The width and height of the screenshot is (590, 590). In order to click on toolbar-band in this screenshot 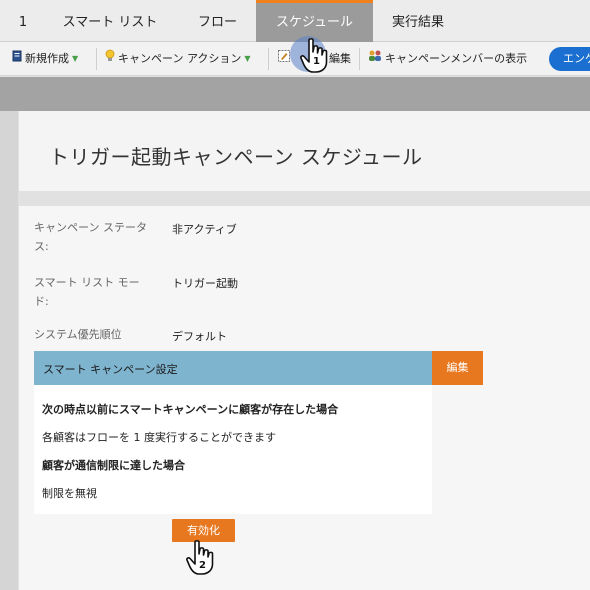, I will do `click(295, 94)`.